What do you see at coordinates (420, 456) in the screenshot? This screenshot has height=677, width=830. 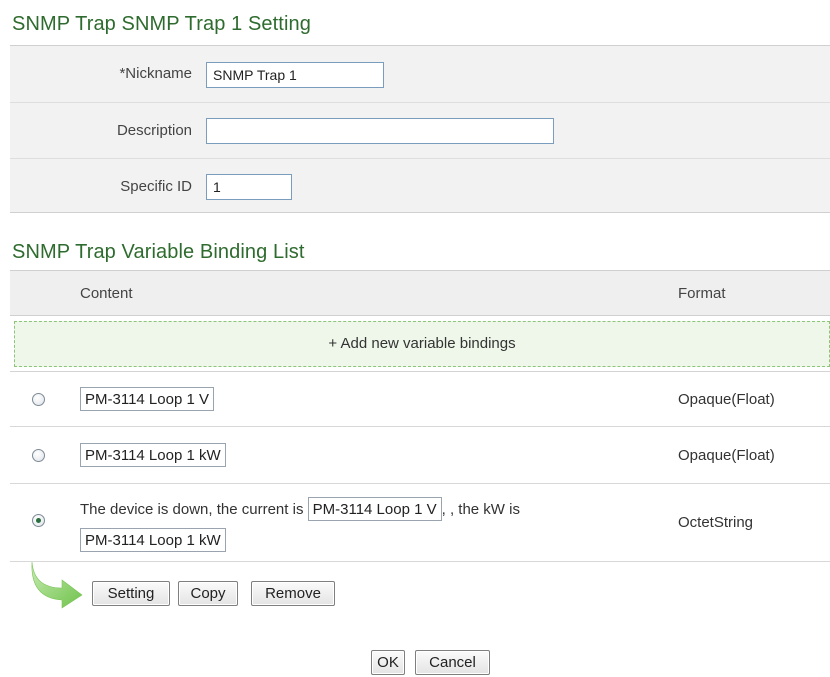 I see `binding-row: PM-3114 Loop 1 kW Opaque(Float)` at bounding box center [420, 456].